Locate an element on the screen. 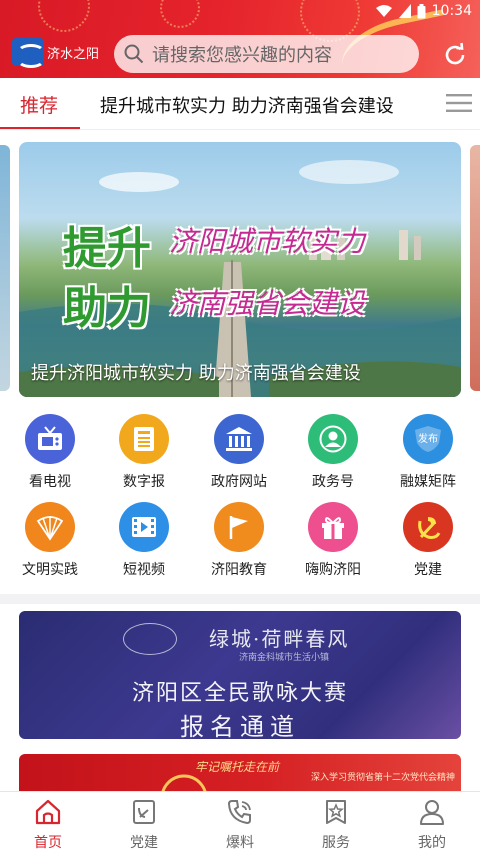  shortcut-label: 济阳教育 is located at coordinates (239, 570).